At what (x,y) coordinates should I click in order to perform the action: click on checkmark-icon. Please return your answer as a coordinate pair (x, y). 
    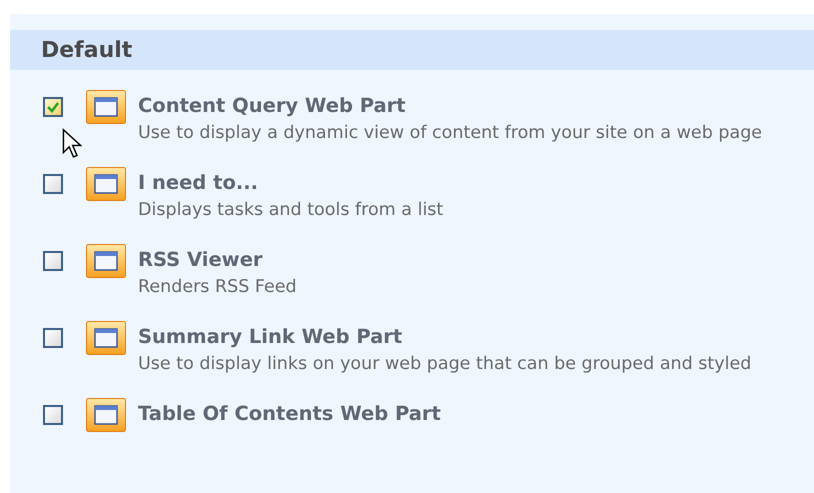
    Looking at the image, I should click on (53, 107).